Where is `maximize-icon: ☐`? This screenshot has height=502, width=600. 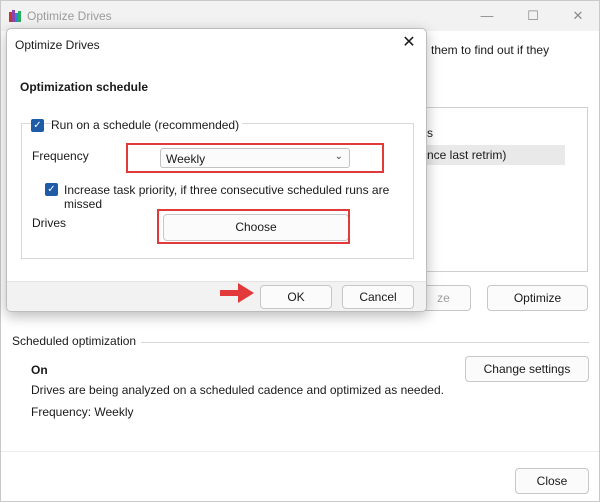
maximize-icon: ☐ is located at coordinates (533, 16).